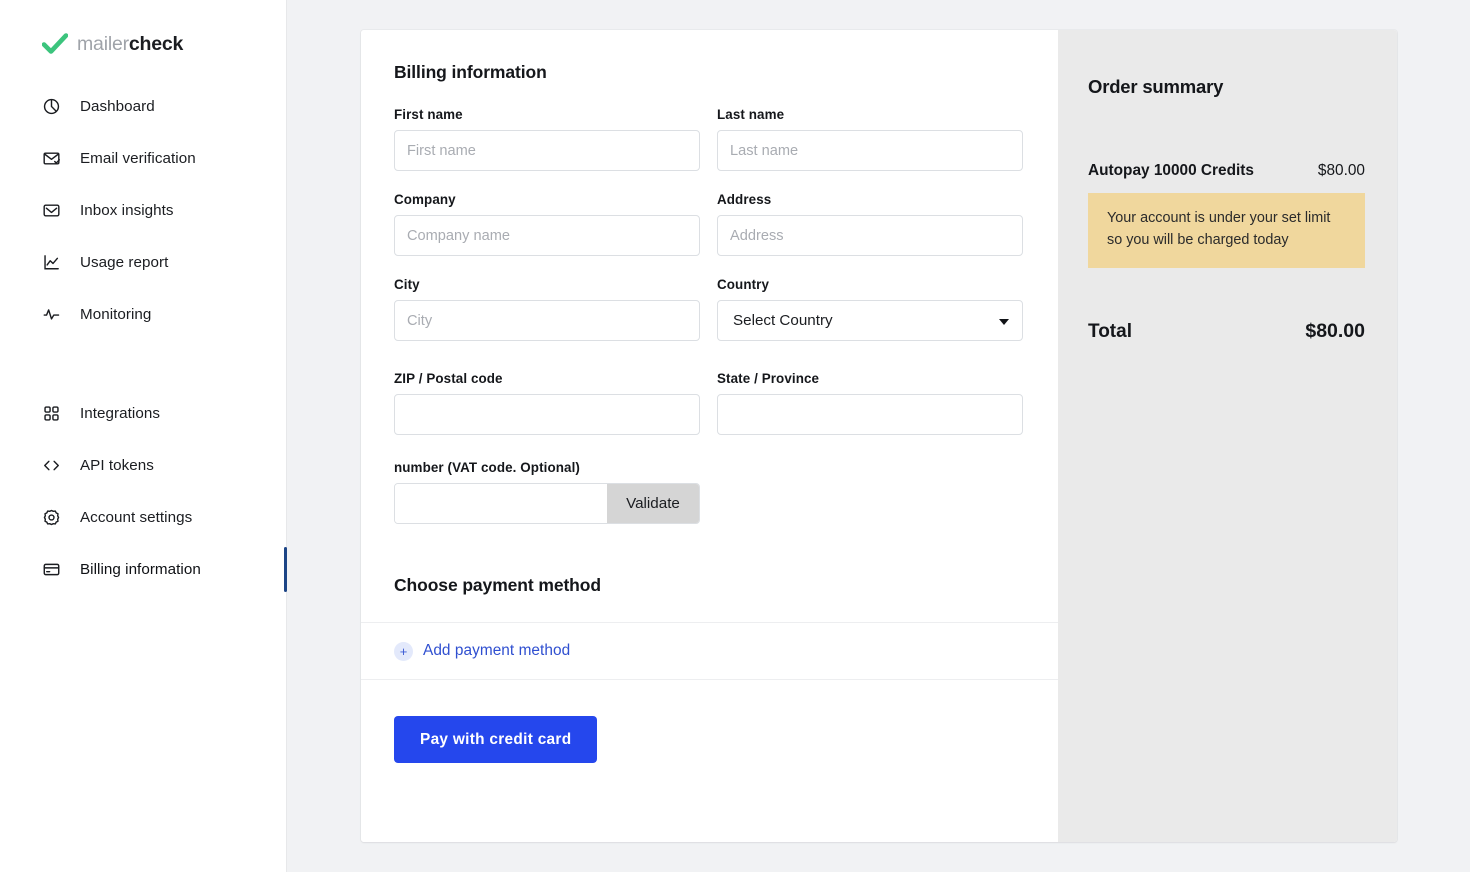 Image resolution: width=1470 pixels, height=872 pixels. What do you see at coordinates (1341, 170) in the screenshot?
I see `line-item-price: $80.00` at bounding box center [1341, 170].